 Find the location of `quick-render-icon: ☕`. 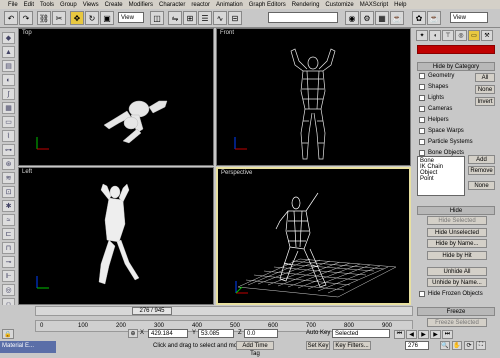

quick-render-icon: ☕ is located at coordinates (397, 18).